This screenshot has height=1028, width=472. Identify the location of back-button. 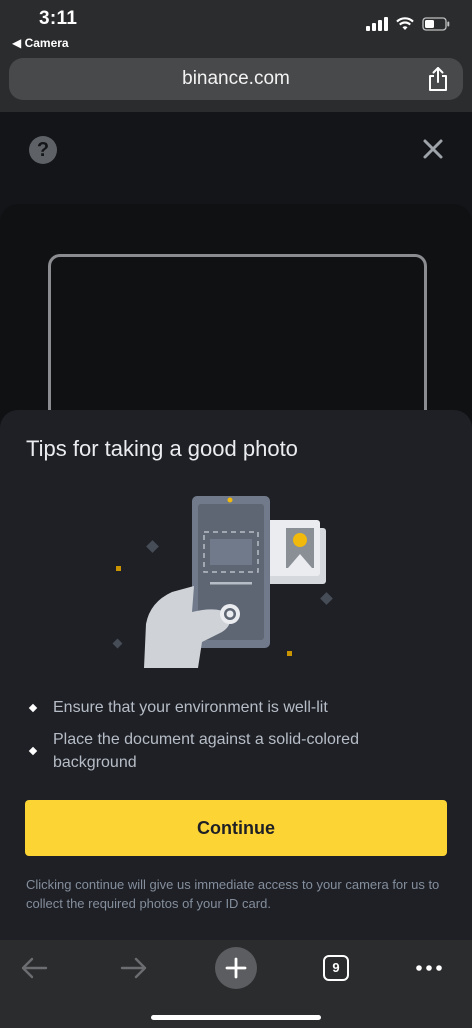
(34, 968).